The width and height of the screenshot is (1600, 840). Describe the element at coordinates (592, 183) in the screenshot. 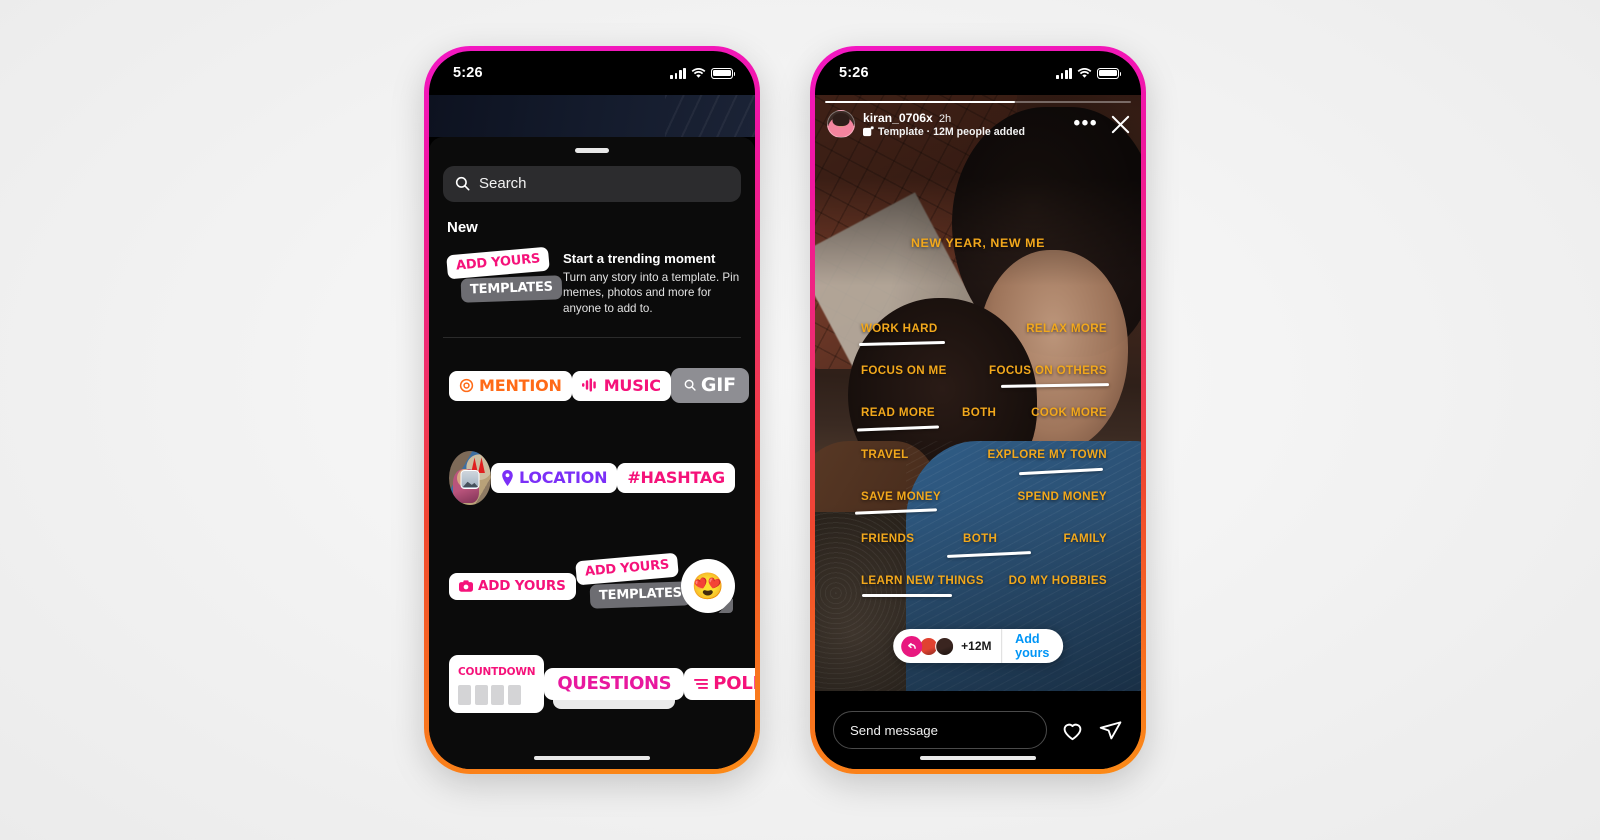

I see `search-input: Search` at that location.